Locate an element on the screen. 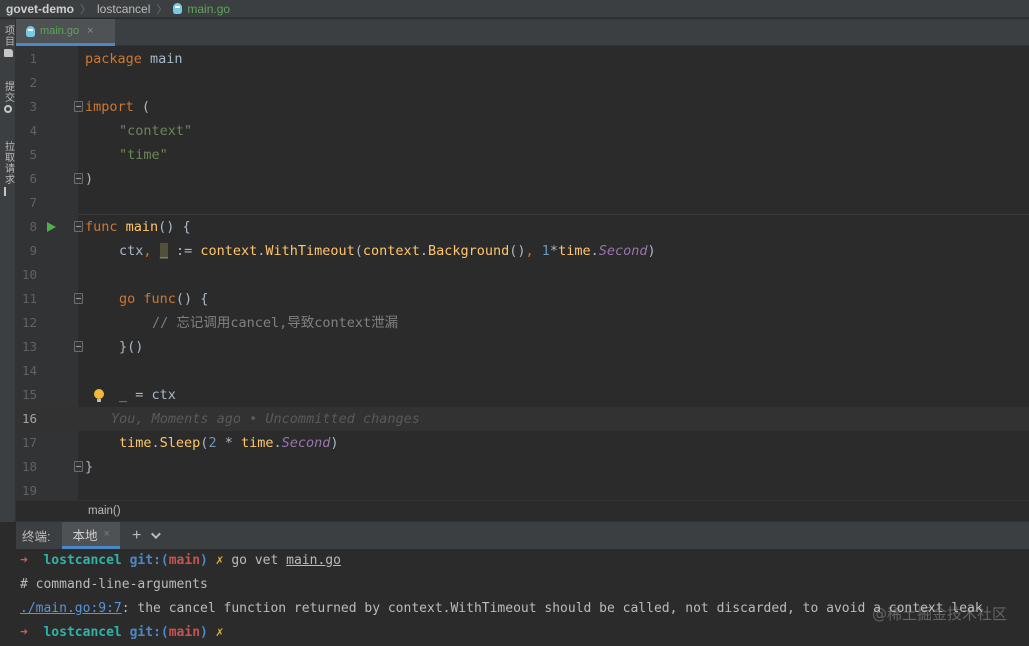  prompt-arrow-icon: ➜ is located at coordinates (24, 632).